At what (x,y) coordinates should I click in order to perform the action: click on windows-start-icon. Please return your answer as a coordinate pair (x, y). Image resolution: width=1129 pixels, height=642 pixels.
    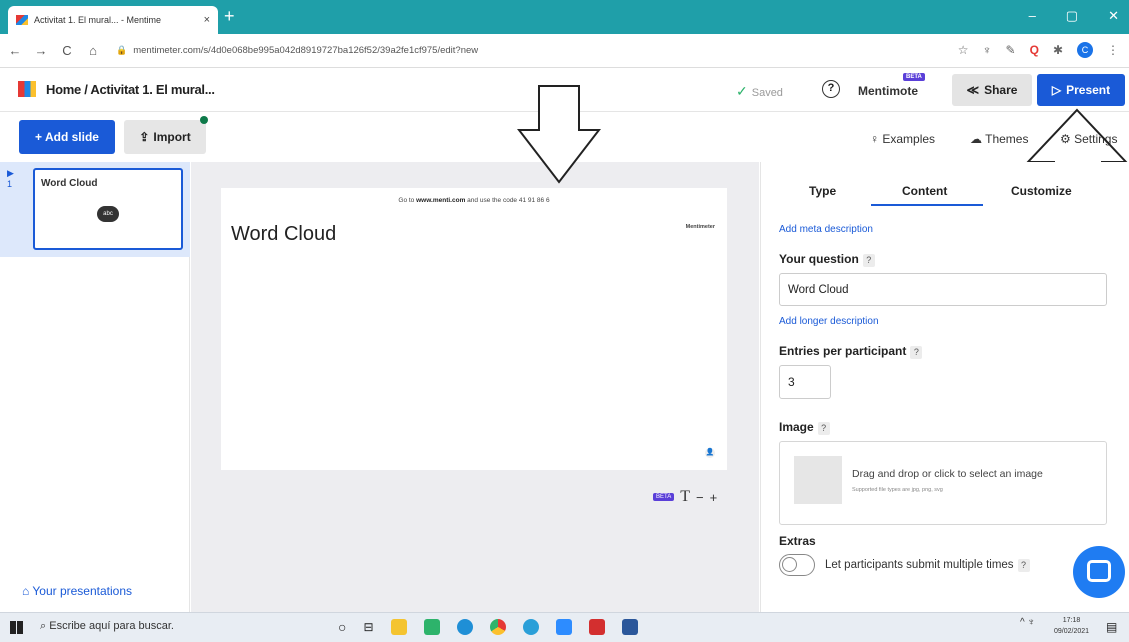
    Looking at the image, I should click on (16, 627).